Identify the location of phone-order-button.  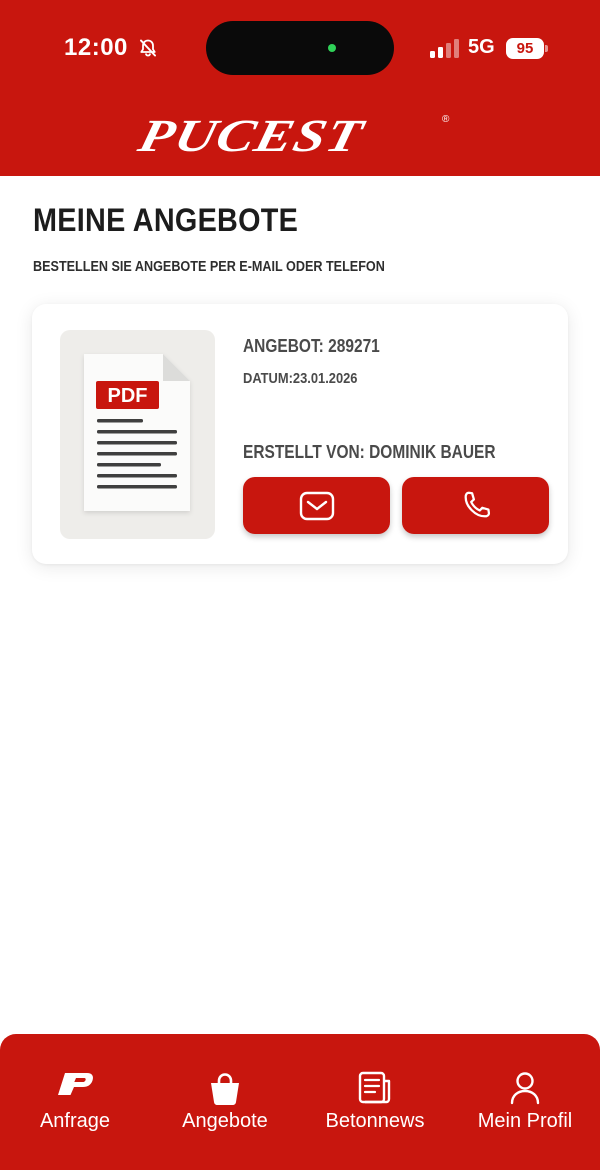
(475, 505).